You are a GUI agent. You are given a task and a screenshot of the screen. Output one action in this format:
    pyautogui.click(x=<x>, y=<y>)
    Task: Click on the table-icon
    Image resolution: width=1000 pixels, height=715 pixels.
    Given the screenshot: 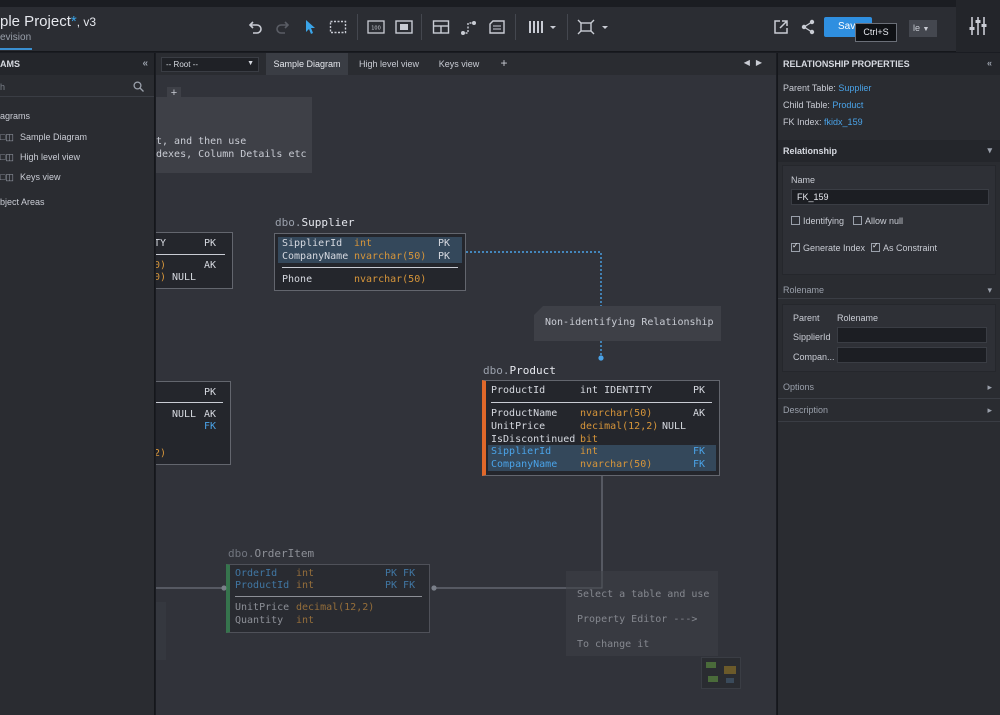 What is the action you would take?
    pyautogui.click(x=441, y=27)
    